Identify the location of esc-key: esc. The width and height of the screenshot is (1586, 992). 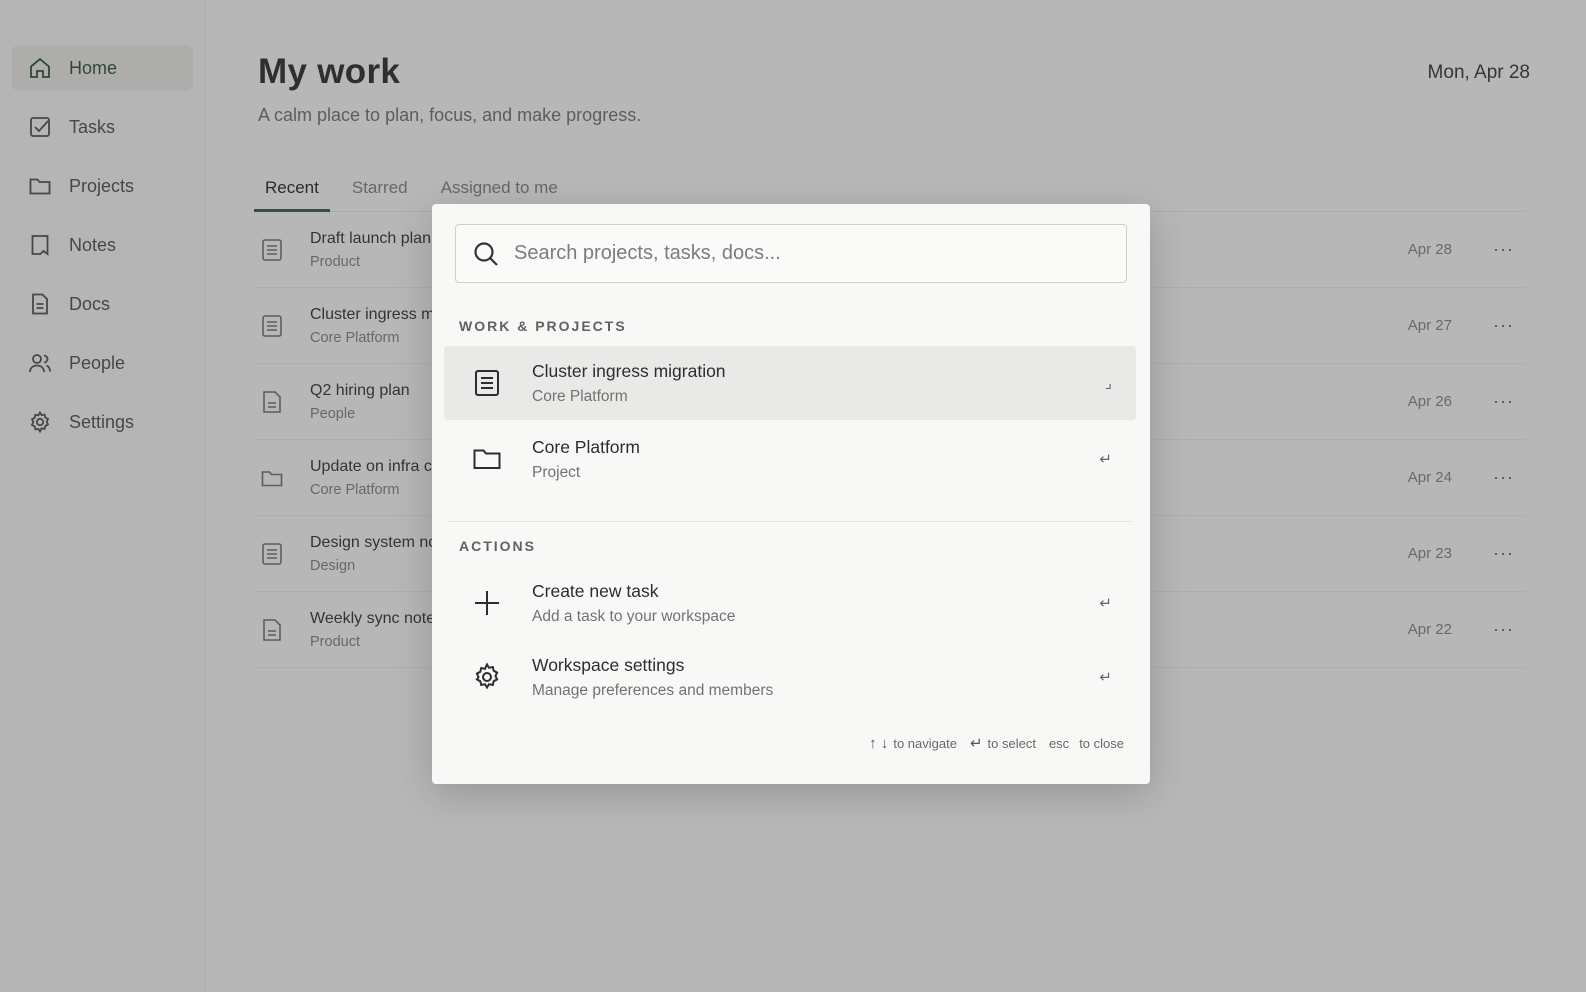
(1059, 743).